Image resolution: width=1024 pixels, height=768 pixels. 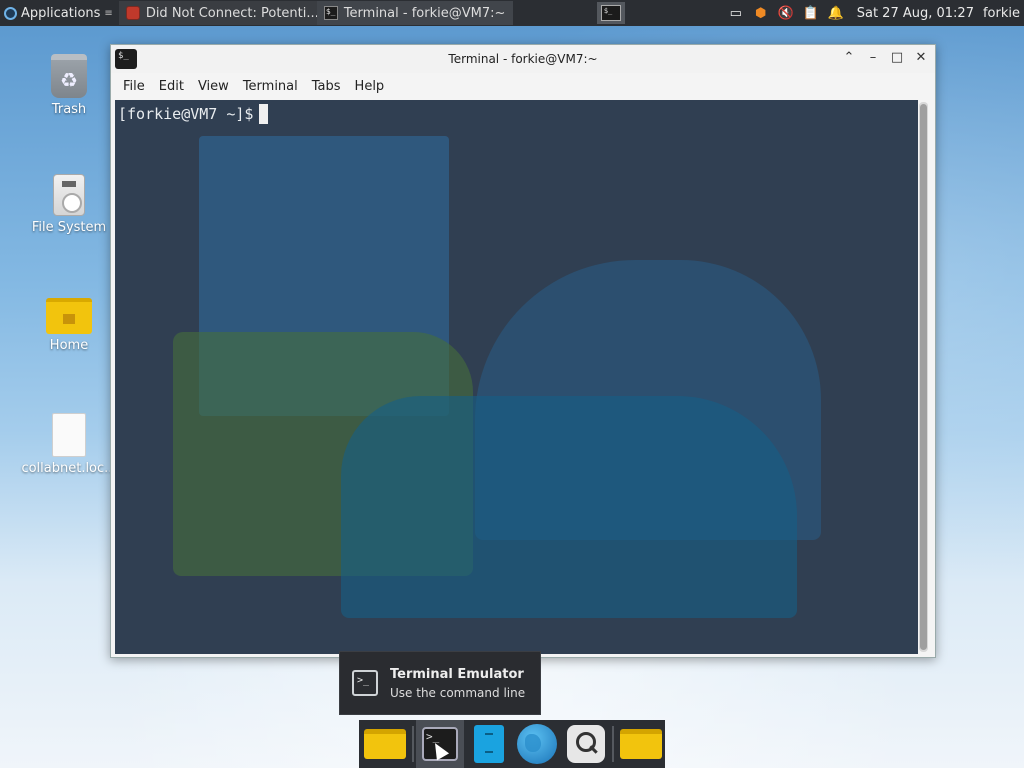 What do you see at coordinates (786, 13) in the screenshot?
I see `volume-muted-icon: 🔇` at bounding box center [786, 13].